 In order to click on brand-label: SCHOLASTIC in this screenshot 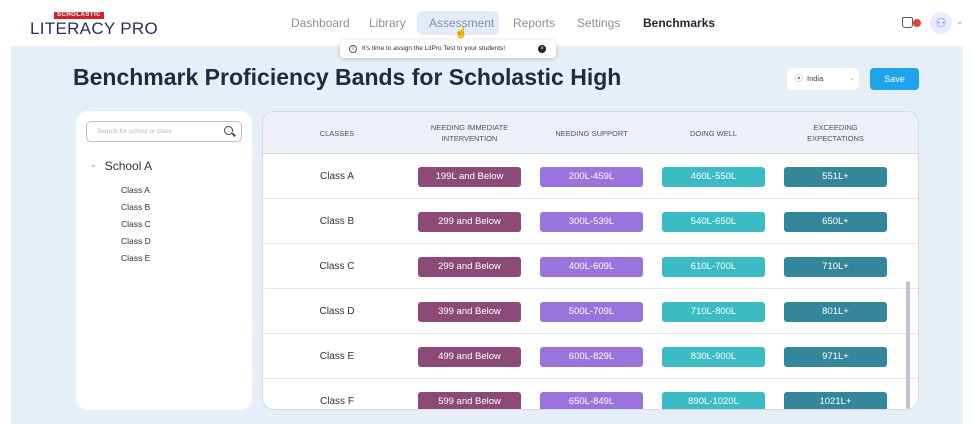, I will do `click(79, 15)`.